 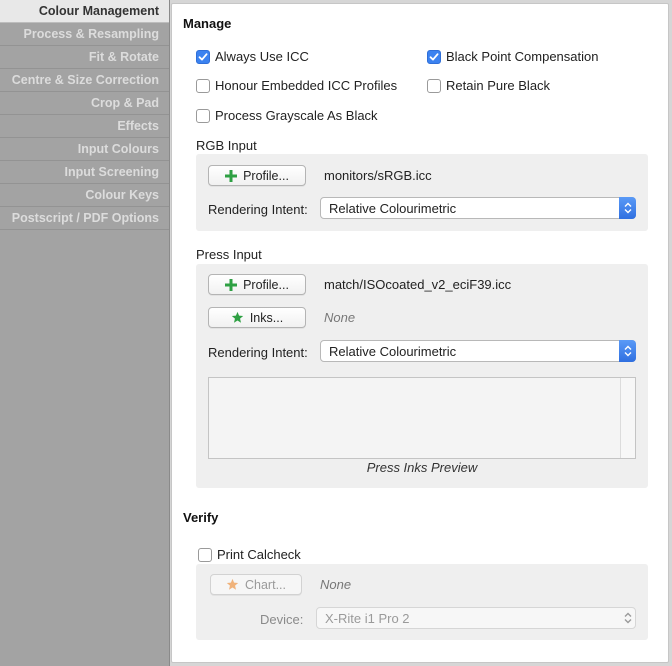 What do you see at coordinates (259, 554) in the screenshot?
I see `print-calcheck-label: Print Calcheck` at bounding box center [259, 554].